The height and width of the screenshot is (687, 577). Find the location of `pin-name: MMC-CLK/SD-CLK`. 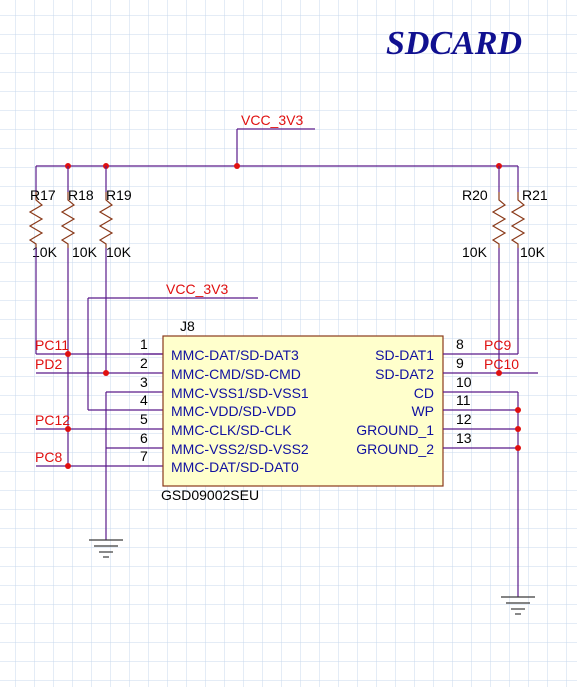

pin-name: MMC-CLK/SD-CLK is located at coordinates (231, 430).